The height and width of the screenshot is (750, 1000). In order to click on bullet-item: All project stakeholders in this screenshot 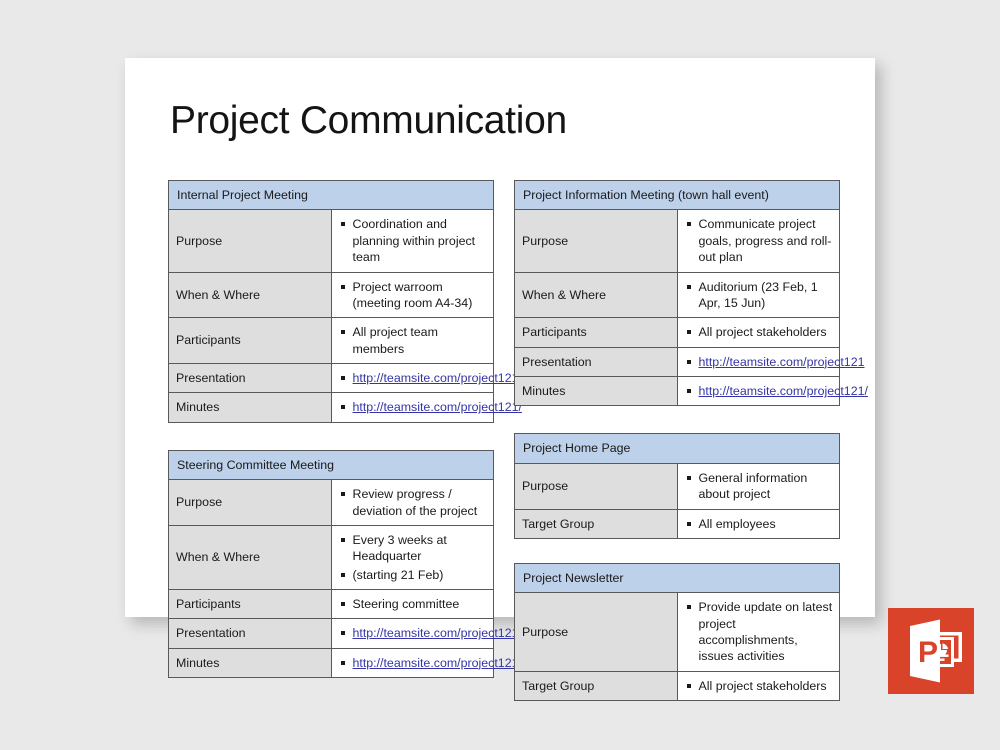, I will do `click(756, 686)`.